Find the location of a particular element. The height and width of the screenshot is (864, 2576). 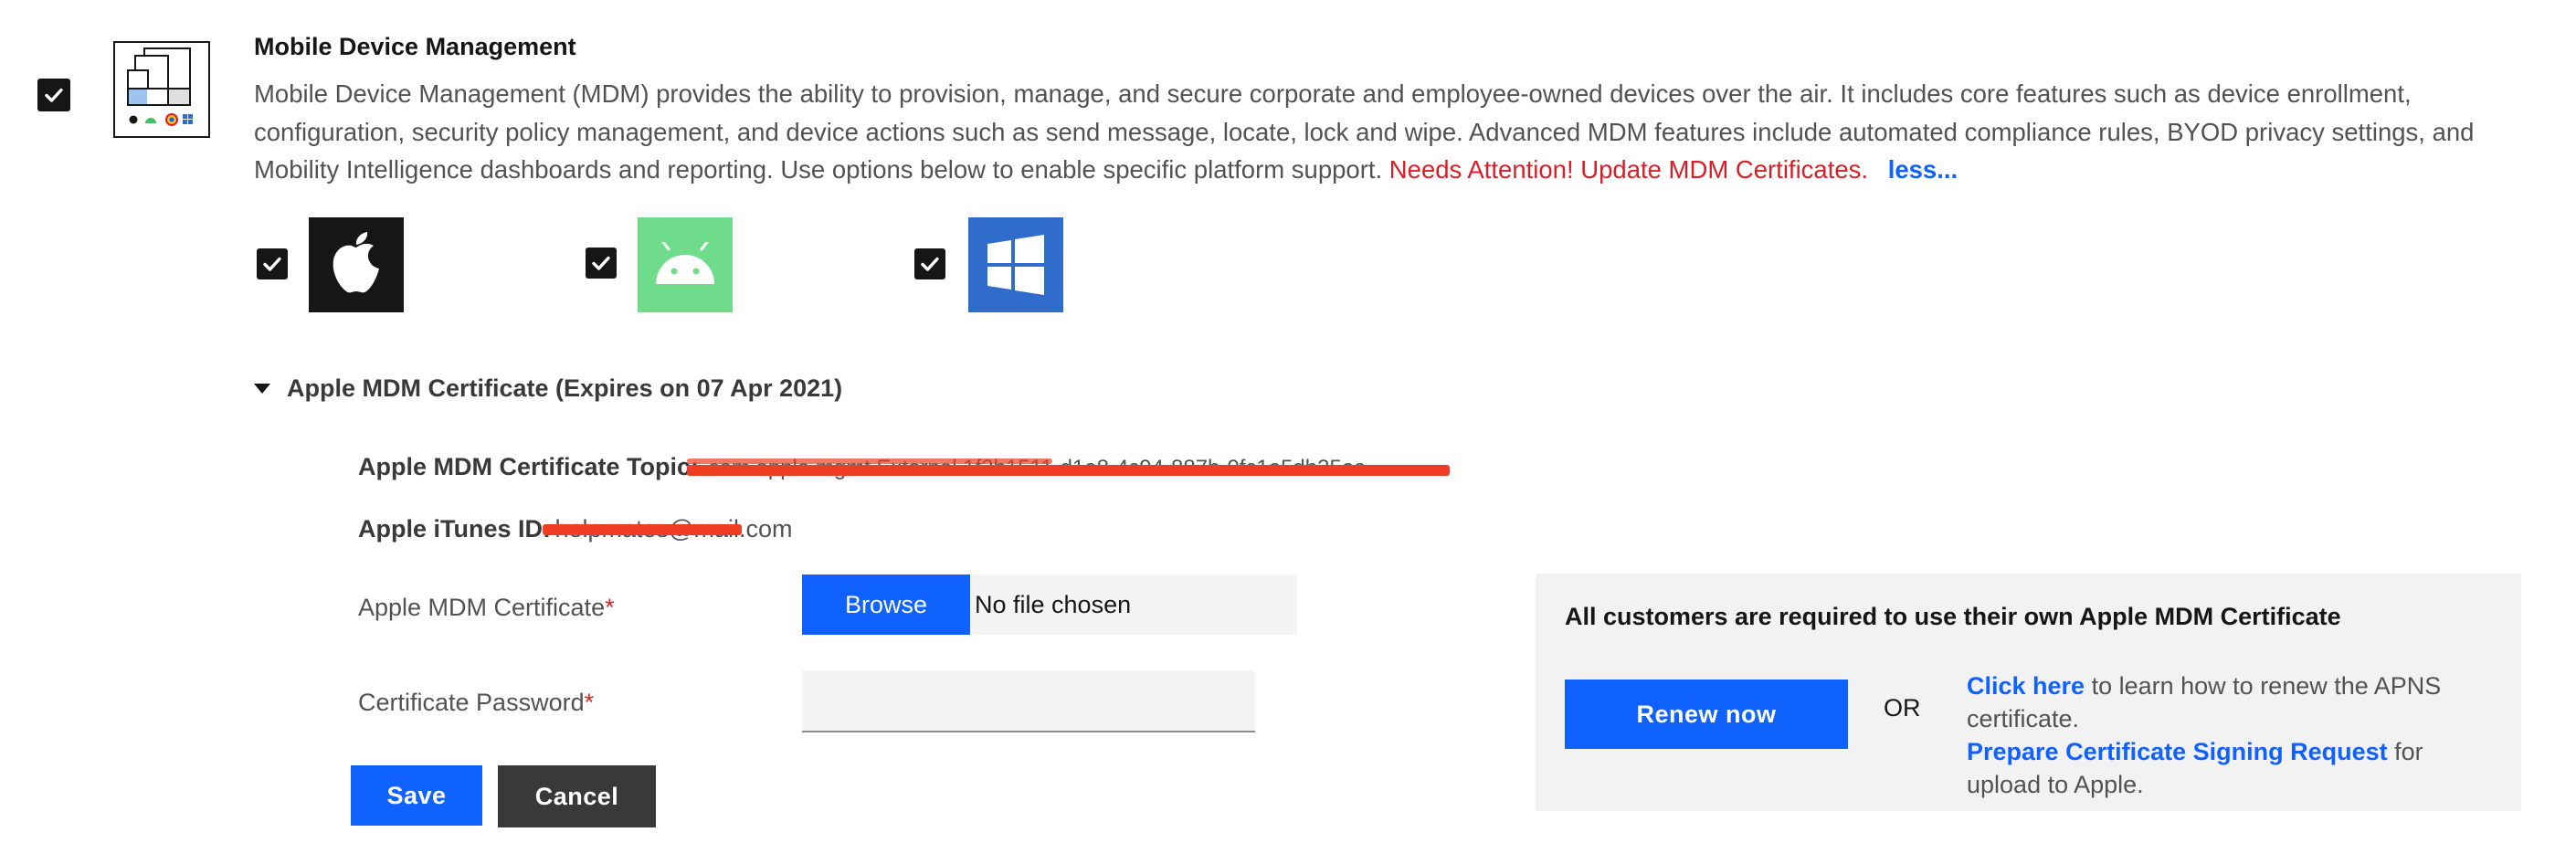

apple-platform-tile is located at coordinates (356, 265).